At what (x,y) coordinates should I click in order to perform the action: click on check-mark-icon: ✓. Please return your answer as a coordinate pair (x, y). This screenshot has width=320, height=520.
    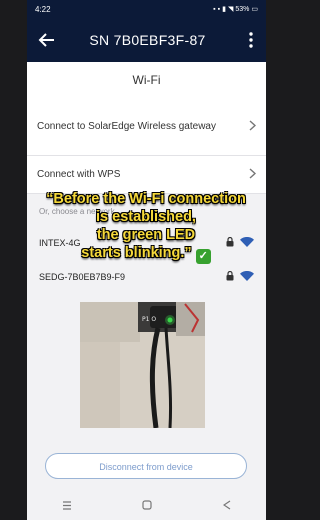
    Looking at the image, I should click on (203, 256).